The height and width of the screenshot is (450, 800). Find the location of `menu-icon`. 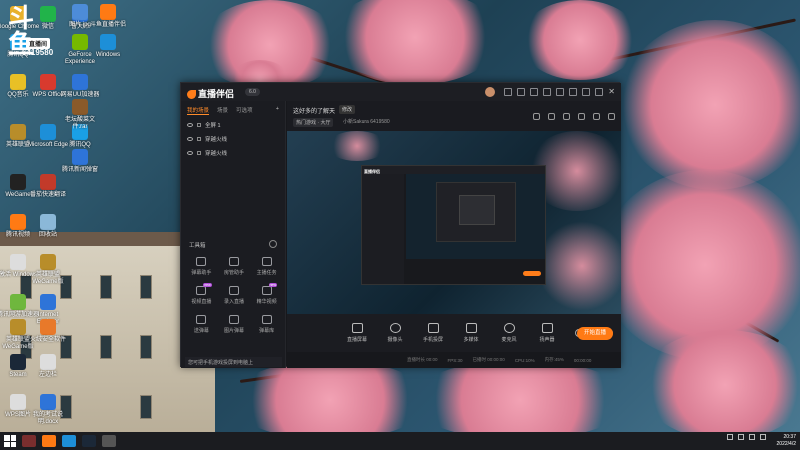

menu-icon is located at coordinates (573, 92).